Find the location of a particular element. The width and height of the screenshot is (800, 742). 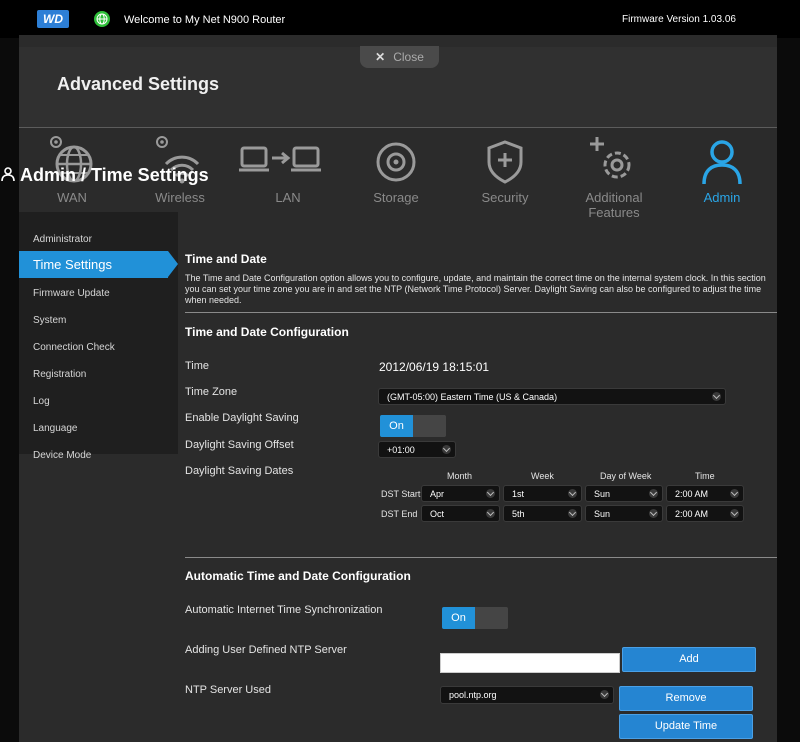

nav-security: Security is located at coordinates (505, 173).